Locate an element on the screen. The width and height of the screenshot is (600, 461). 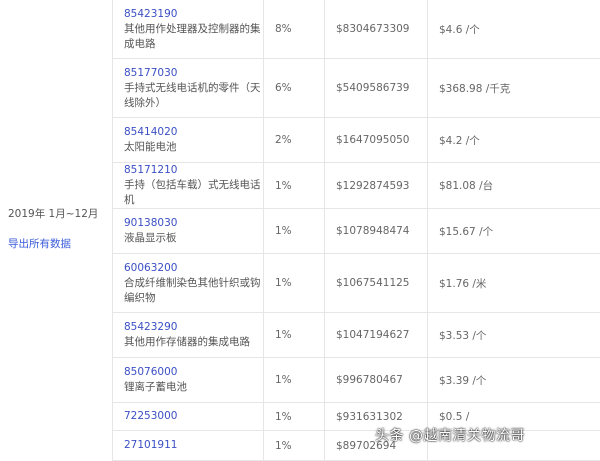
share-cell: 6% is located at coordinates (294, 88).